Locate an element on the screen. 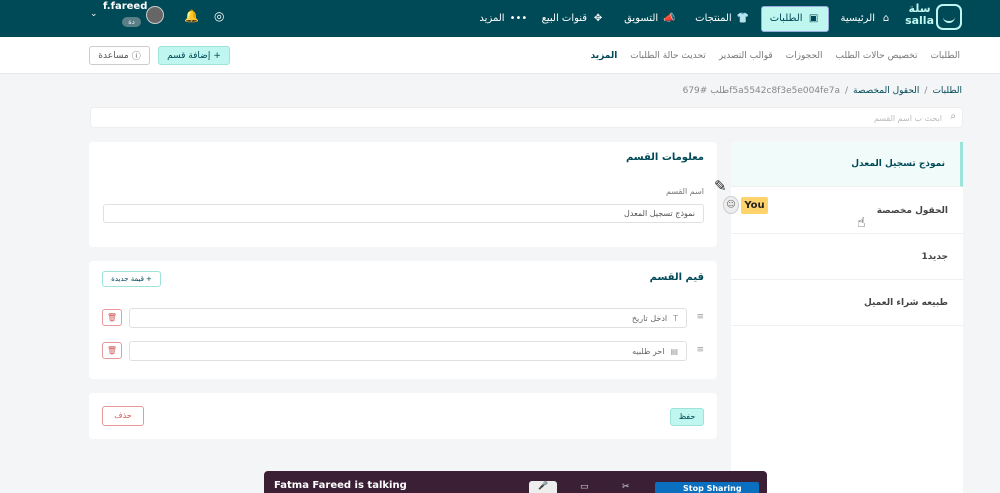 Image resolution: width=1000 pixels, height=493 pixels. channels-icon: ✥ is located at coordinates (598, 18).